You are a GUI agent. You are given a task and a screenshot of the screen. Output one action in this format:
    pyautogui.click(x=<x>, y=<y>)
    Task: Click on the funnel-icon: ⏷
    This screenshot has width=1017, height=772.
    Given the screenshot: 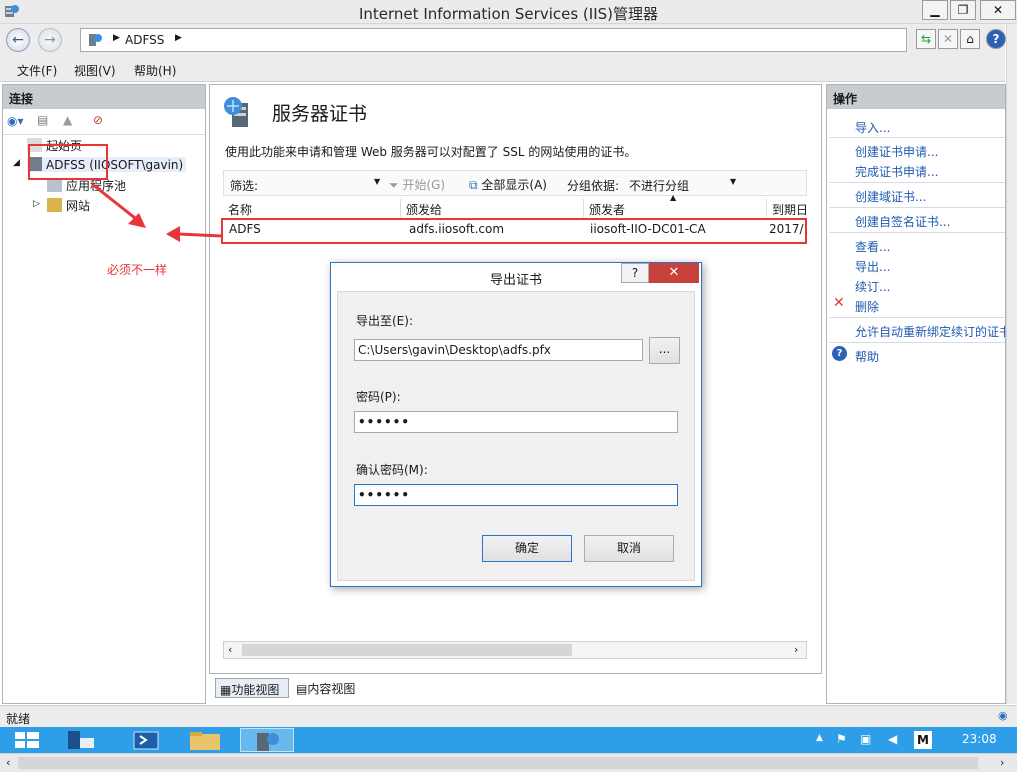 What is the action you would take?
    pyautogui.click(x=394, y=185)
    